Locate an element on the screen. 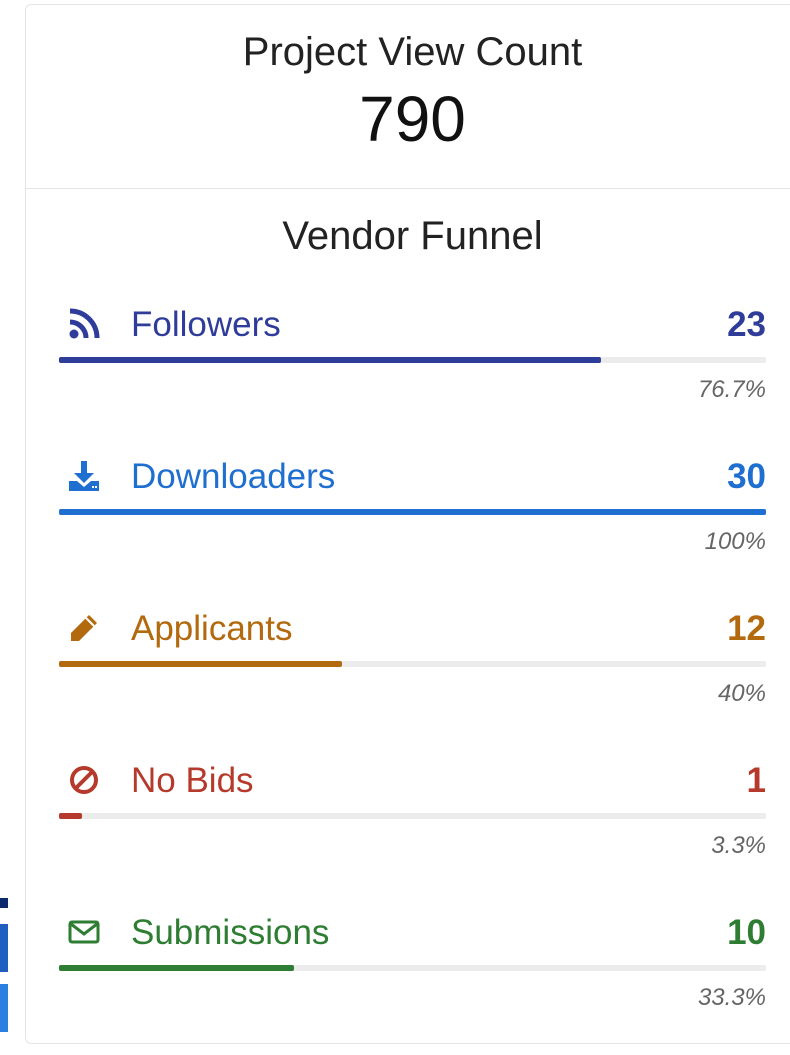 The image size is (790, 1055). project-view-count: 790 is located at coordinates (412, 119).